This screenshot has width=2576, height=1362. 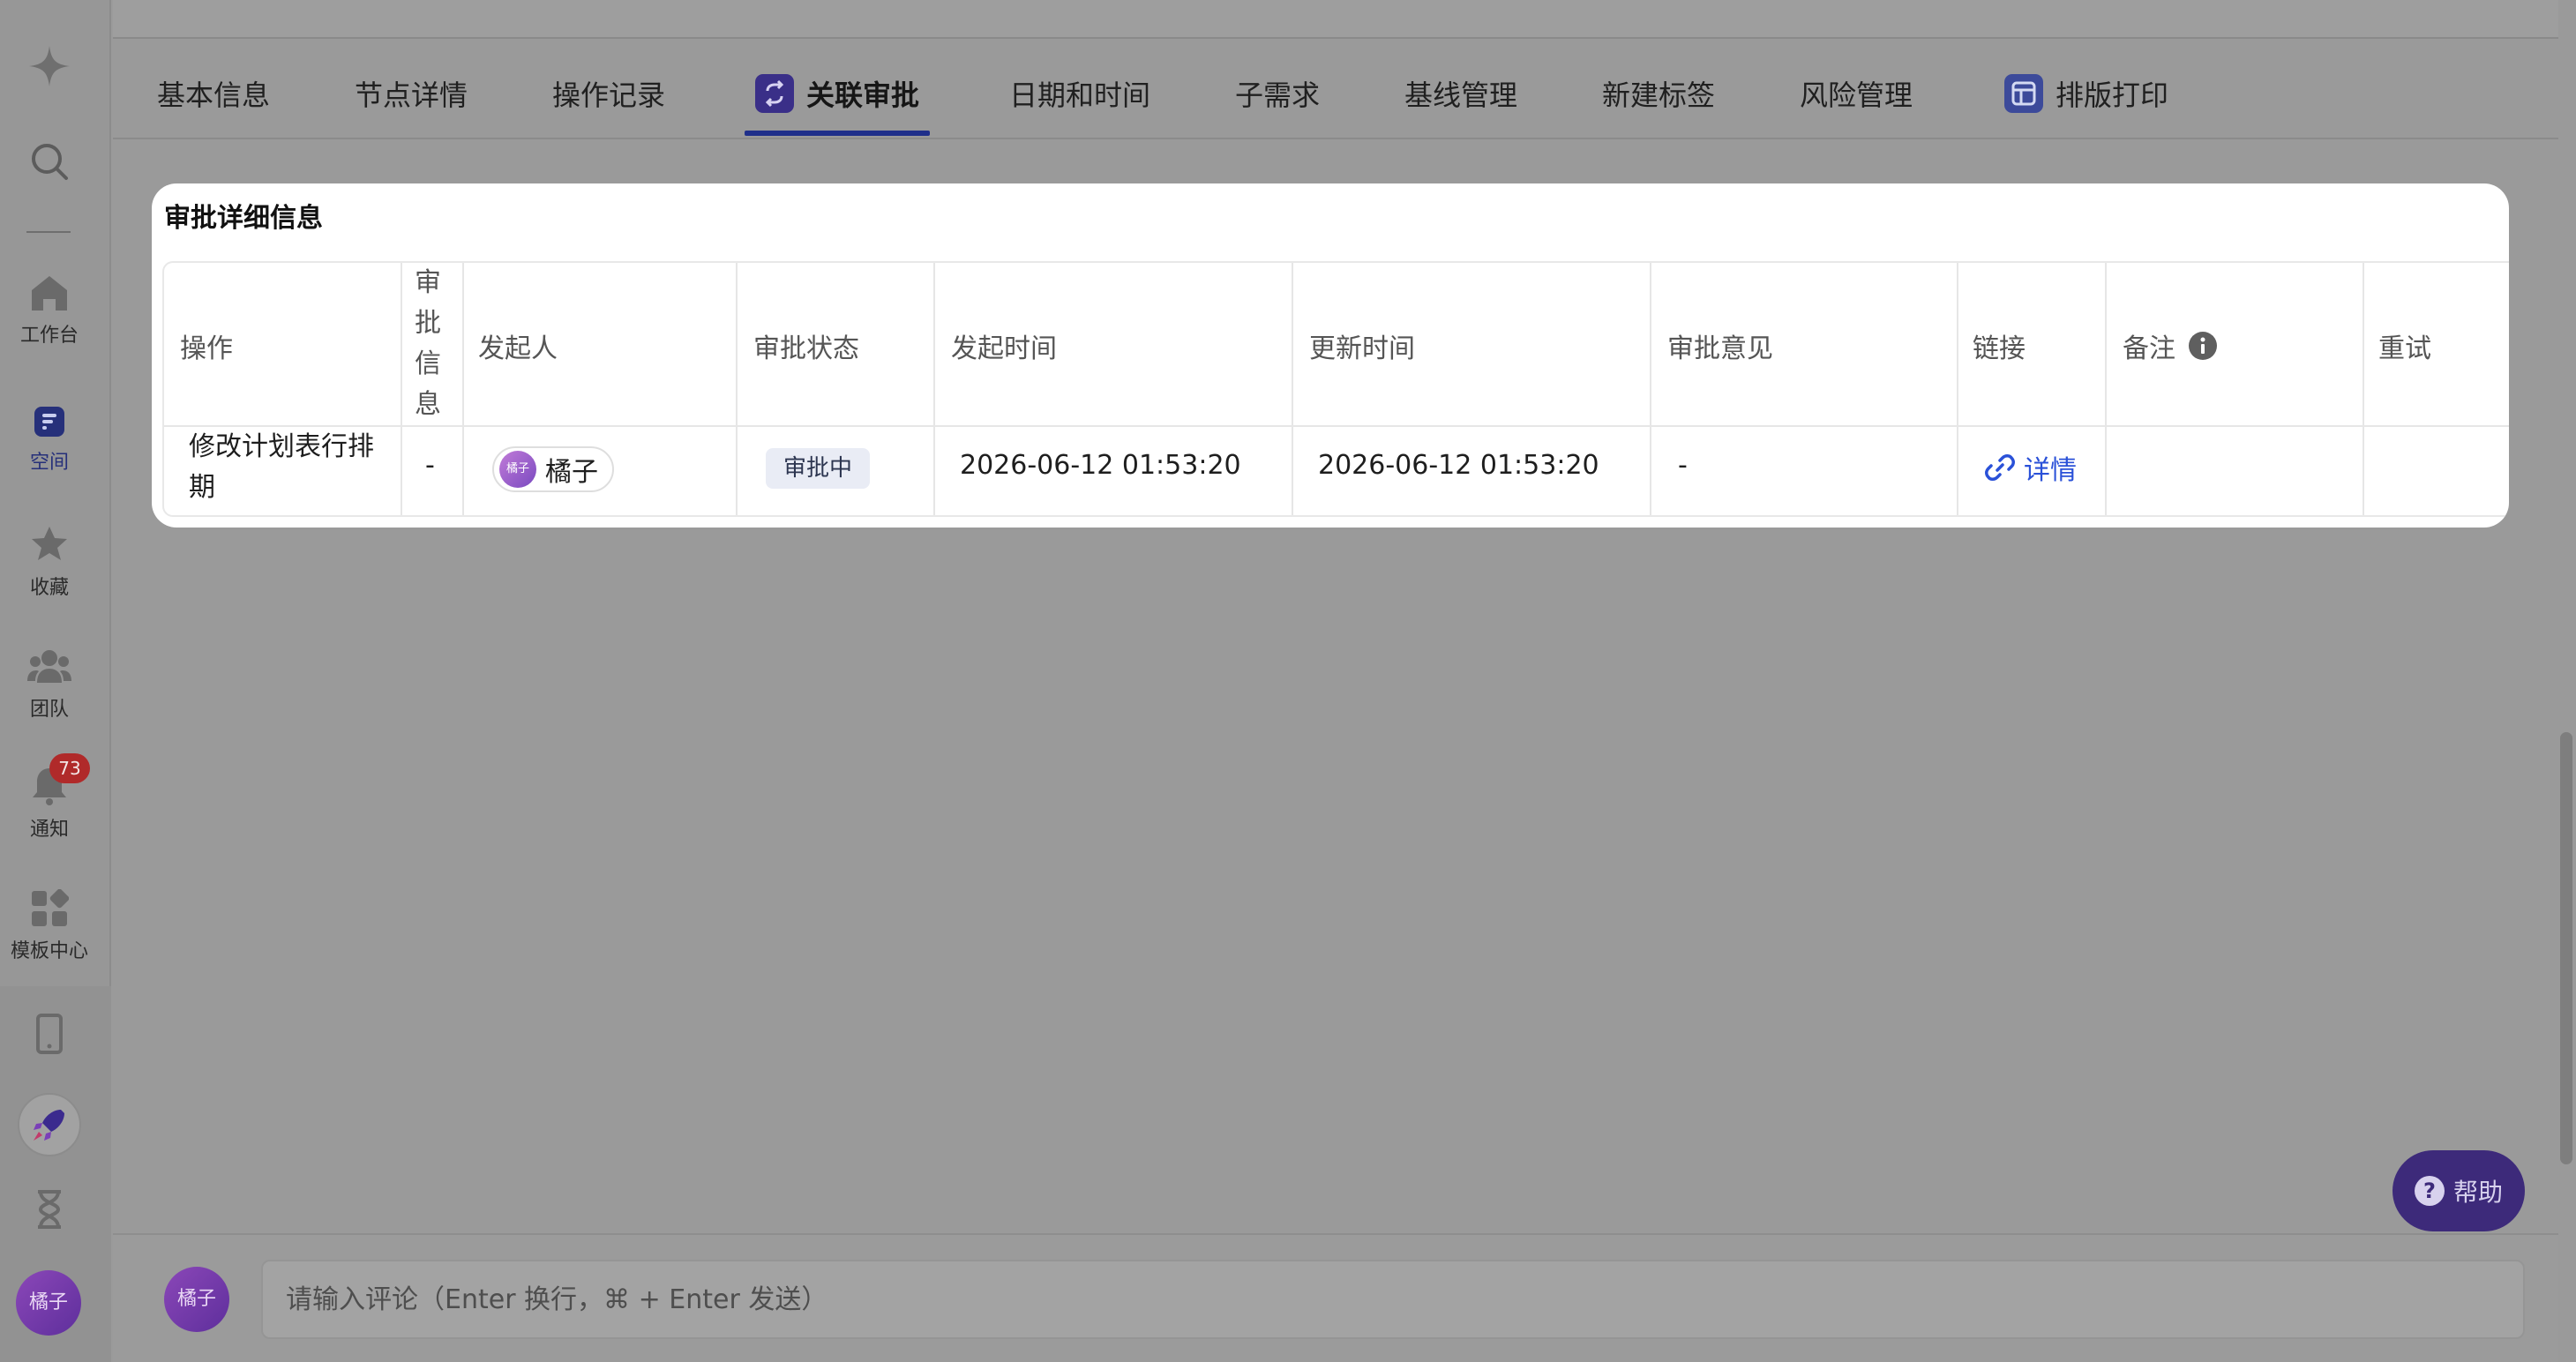 What do you see at coordinates (1393, 1299) in the screenshot?
I see `comment-input` at bounding box center [1393, 1299].